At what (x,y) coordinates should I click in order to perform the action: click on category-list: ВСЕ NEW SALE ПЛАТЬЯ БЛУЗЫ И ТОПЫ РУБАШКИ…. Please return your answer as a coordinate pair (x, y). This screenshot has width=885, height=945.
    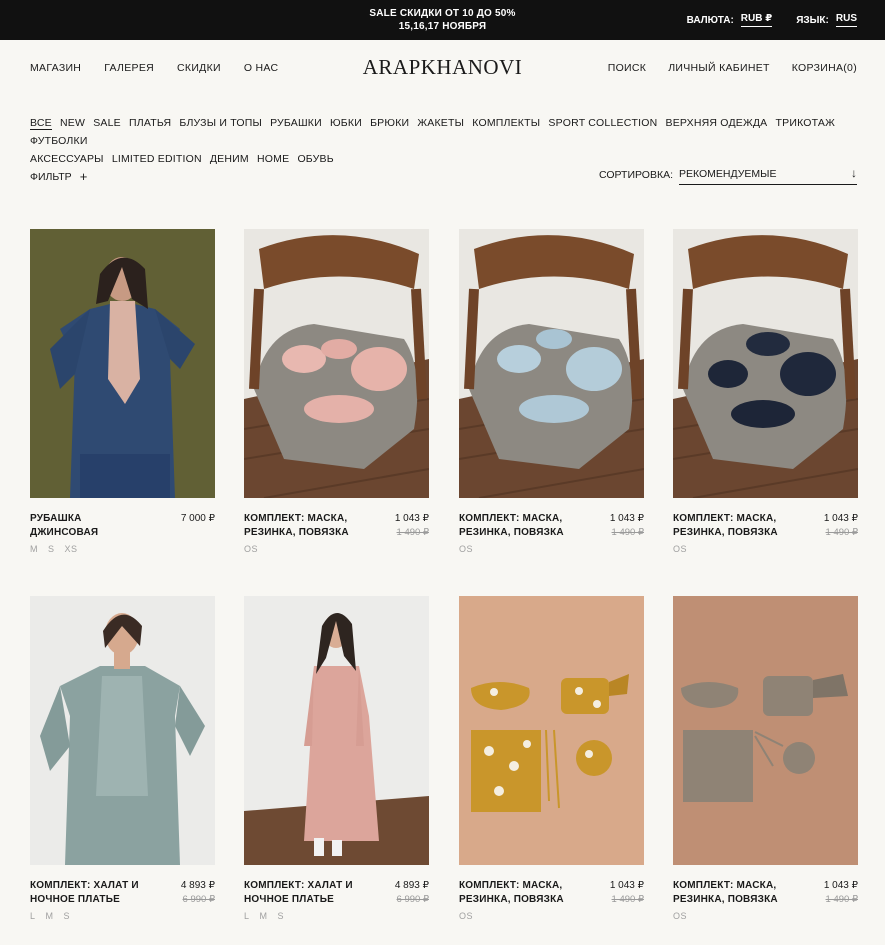
    Looking at the image, I should click on (445, 141).